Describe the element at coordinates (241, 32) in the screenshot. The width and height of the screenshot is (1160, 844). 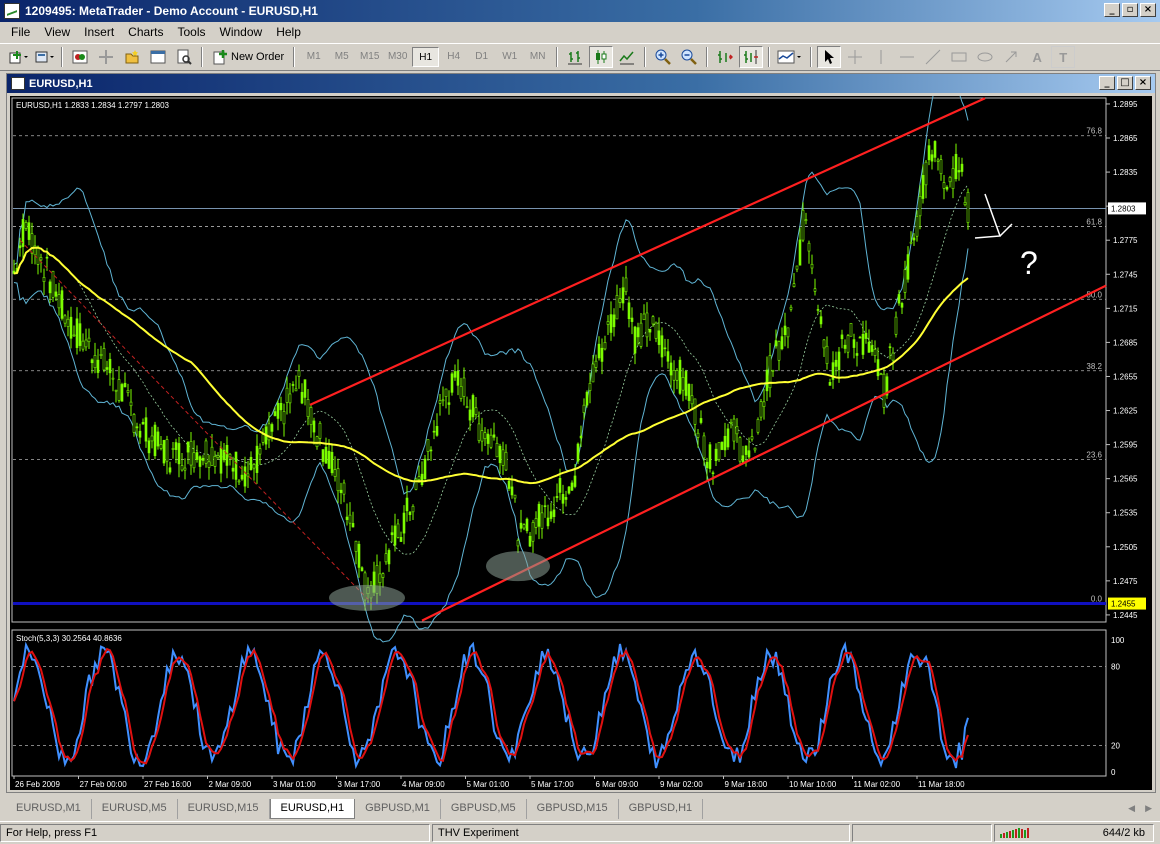
I see `menu-window: Window` at that location.